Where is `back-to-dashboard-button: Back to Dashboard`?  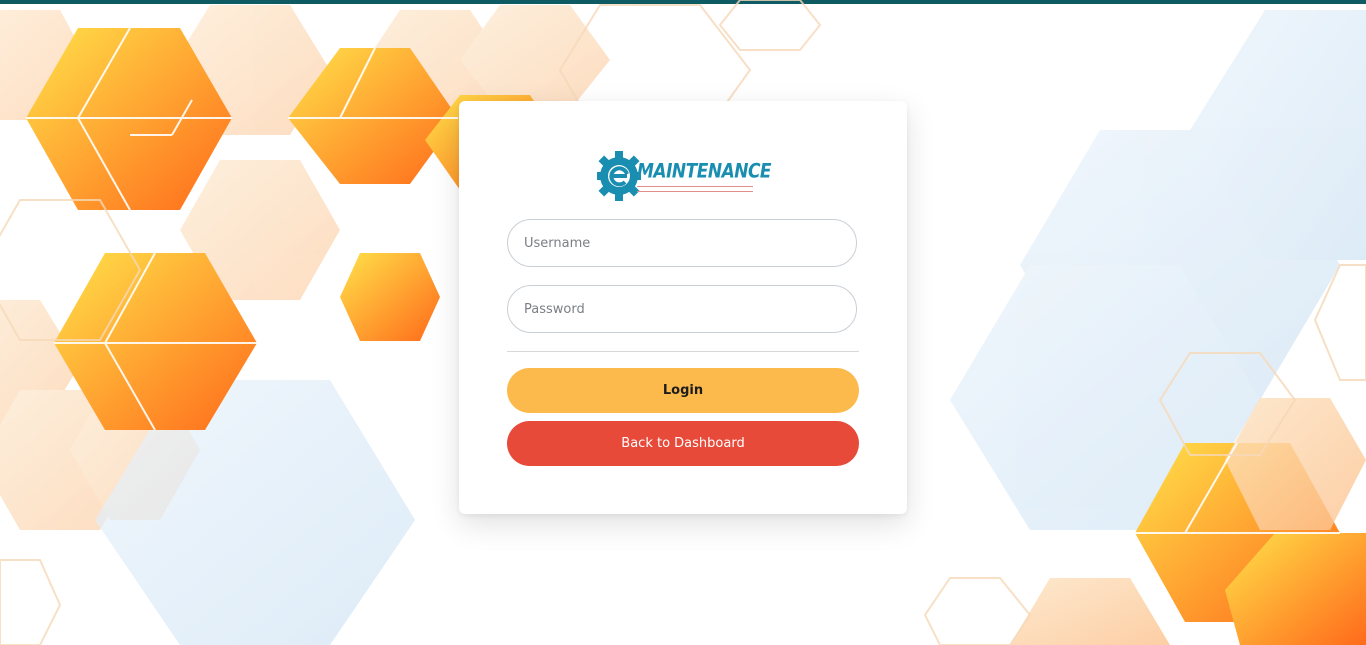
back-to-dashboard-button: Back to Dashboard is located at coordinates (683, 443).